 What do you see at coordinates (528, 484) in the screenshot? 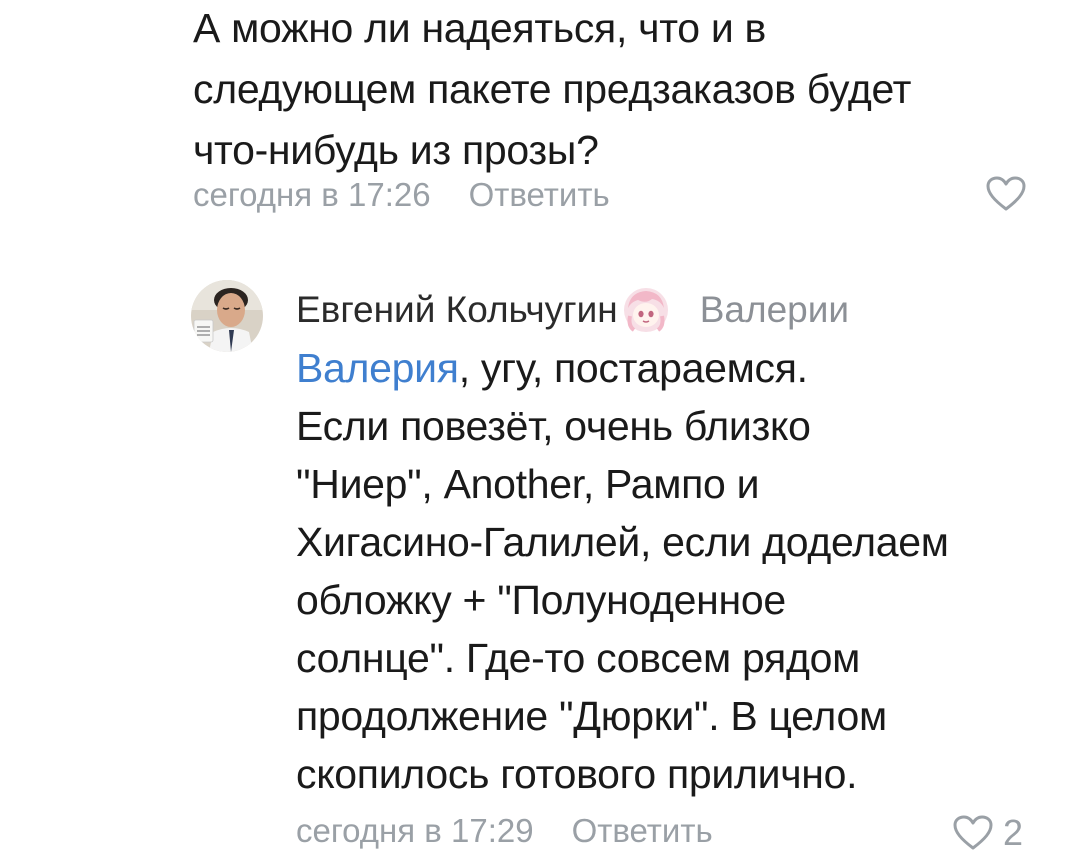
I see `comment-line: "Ниер", Another, Рампо и` at bounding box center [528, 484].